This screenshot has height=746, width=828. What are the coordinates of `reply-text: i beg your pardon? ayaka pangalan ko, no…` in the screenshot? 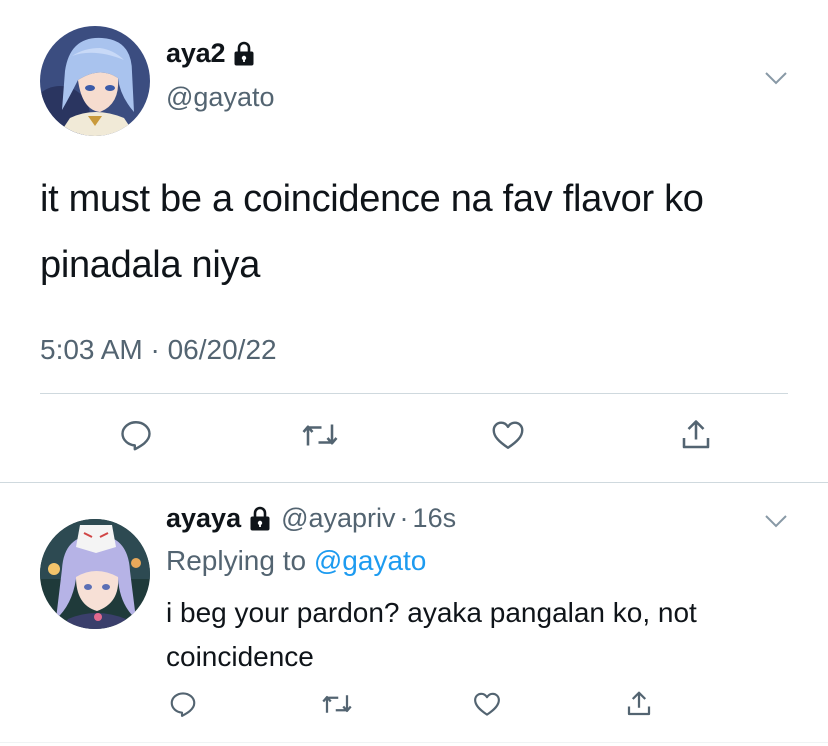 It's located at (431, 634).